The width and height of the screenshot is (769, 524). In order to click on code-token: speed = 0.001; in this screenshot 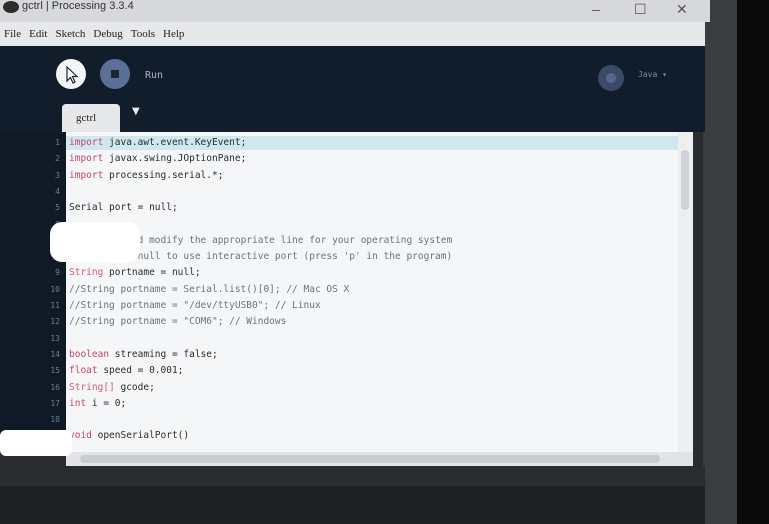, I will do `click(140, 371)`.